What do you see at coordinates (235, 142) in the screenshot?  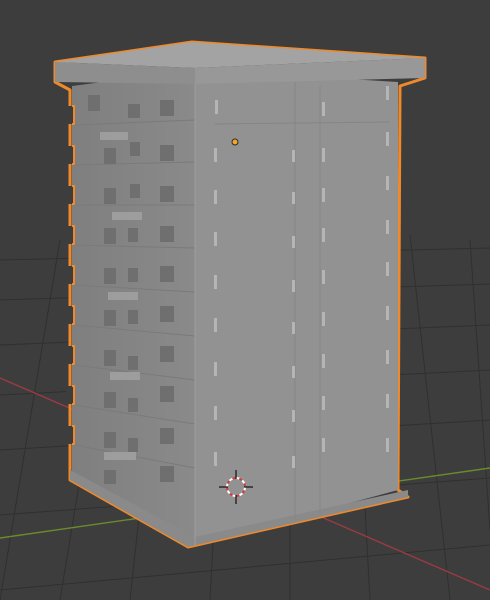 I see `object-origin-icon` at bounding box center [235, 142].